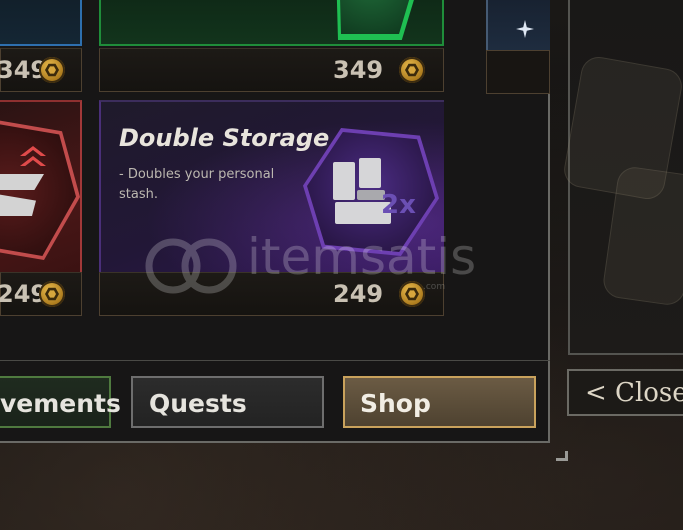 This screenshot has height=530, width=683. Describe the element at coordinates (625, 392) in the screenshot. I see `close-button: < Close` at that location.